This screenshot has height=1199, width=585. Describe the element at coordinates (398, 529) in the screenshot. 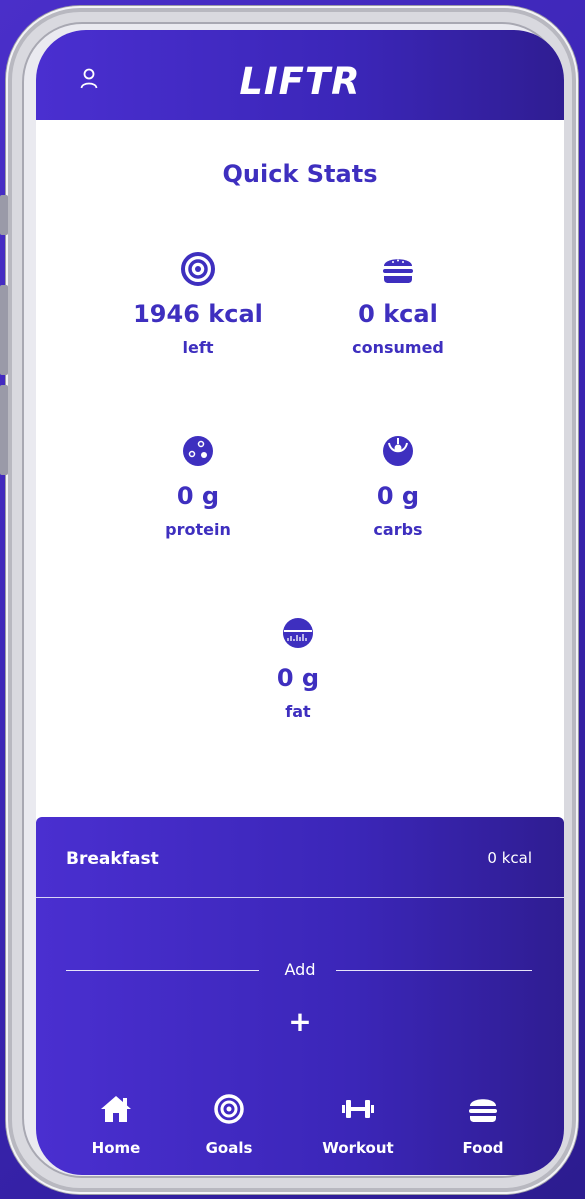

I see `stat-label: carbs` at that location.